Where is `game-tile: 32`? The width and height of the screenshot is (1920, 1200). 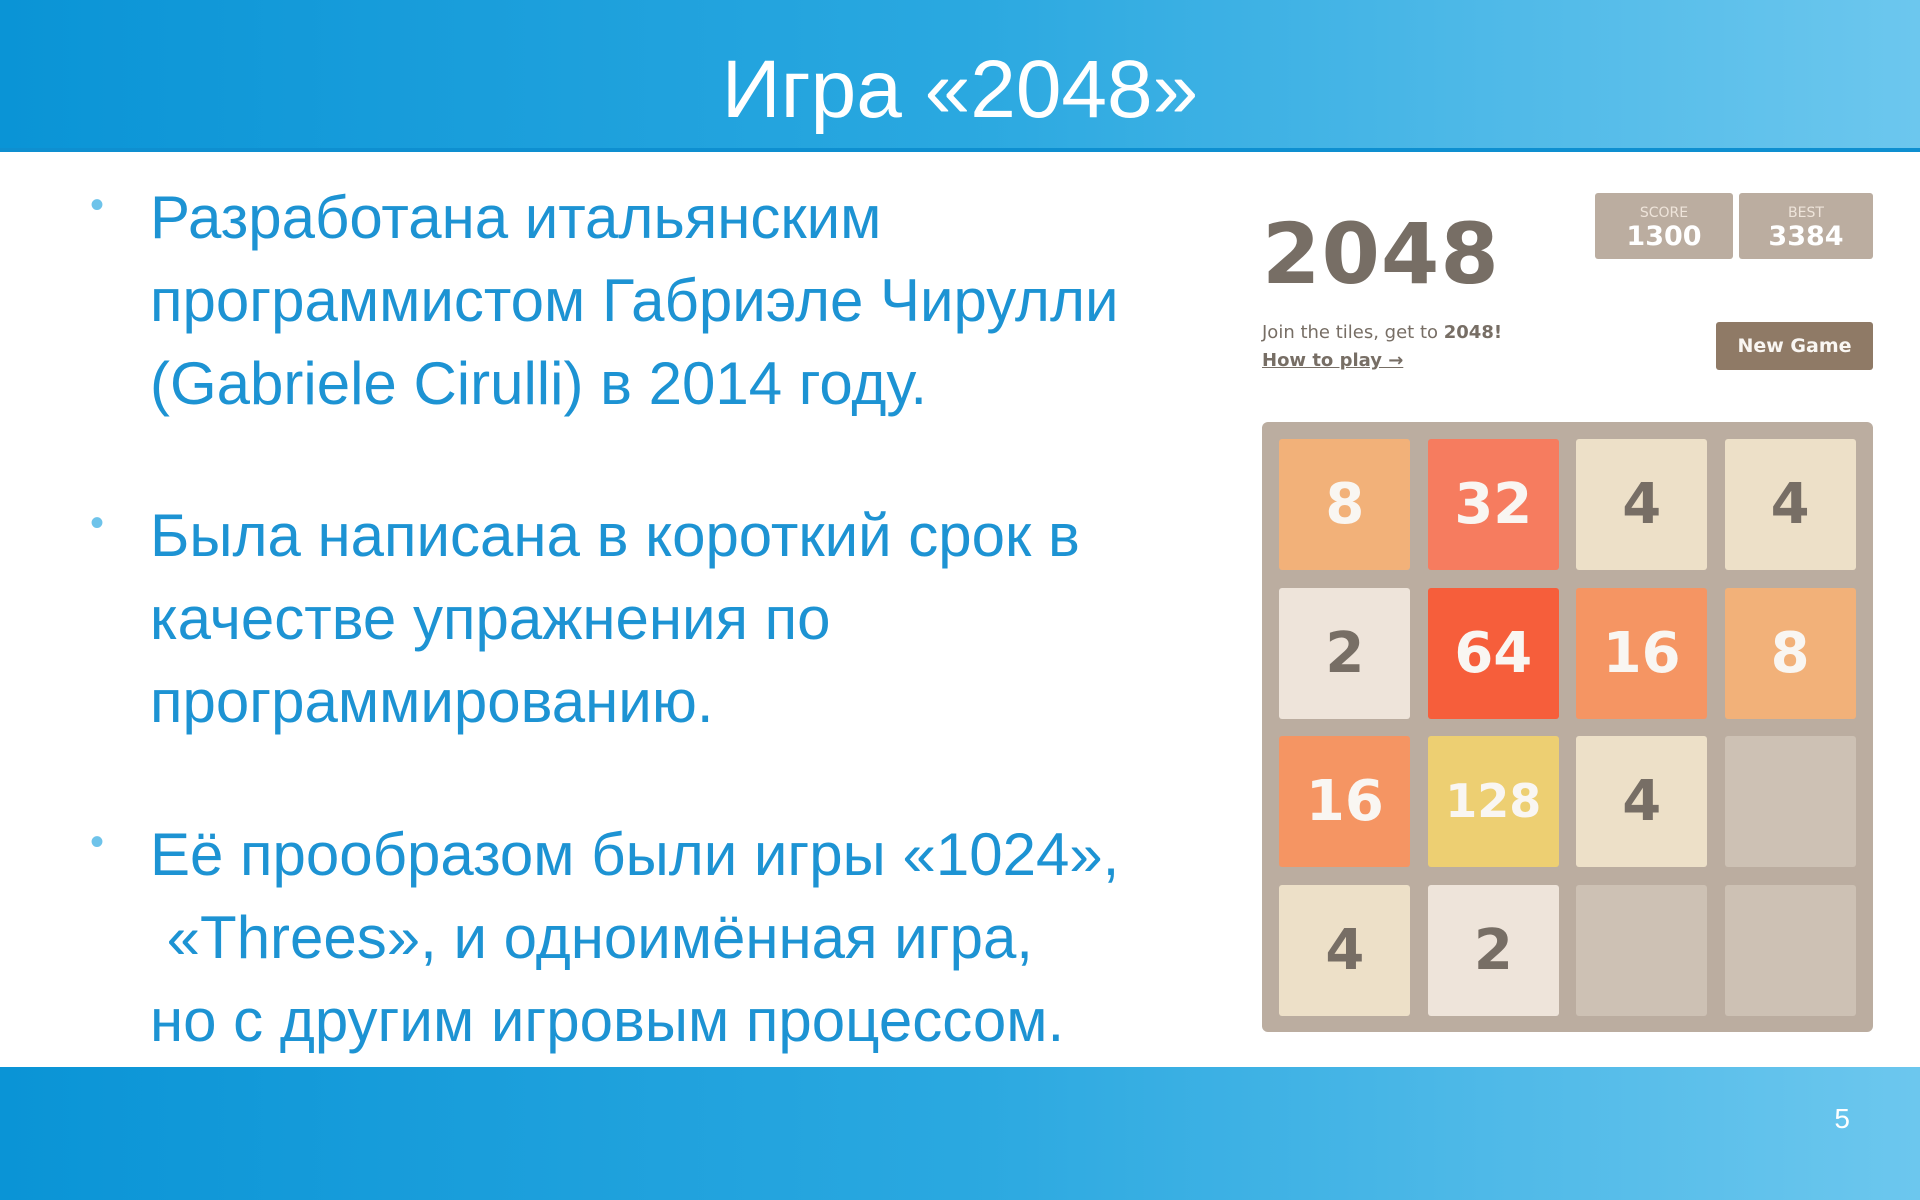 game-tile: 32 is located at coordinates (1493, 505).